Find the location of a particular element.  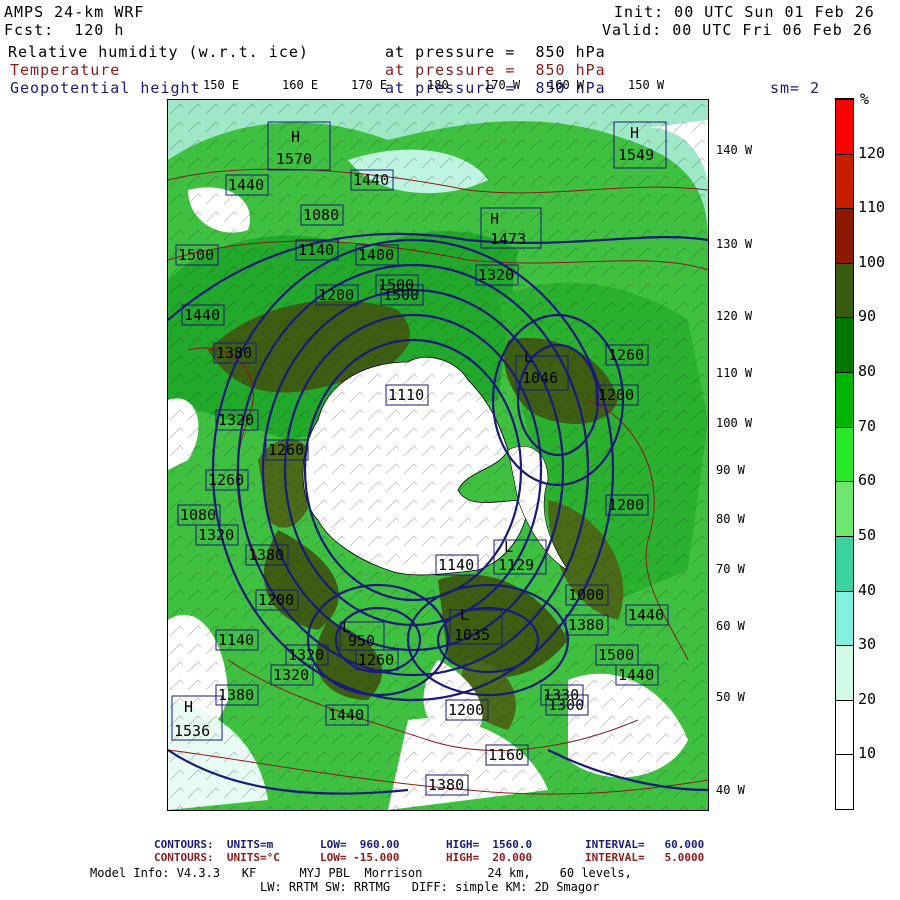

contour-temp-interval: INTERVAL= 5.0000 is located at coordinates (645, 857).